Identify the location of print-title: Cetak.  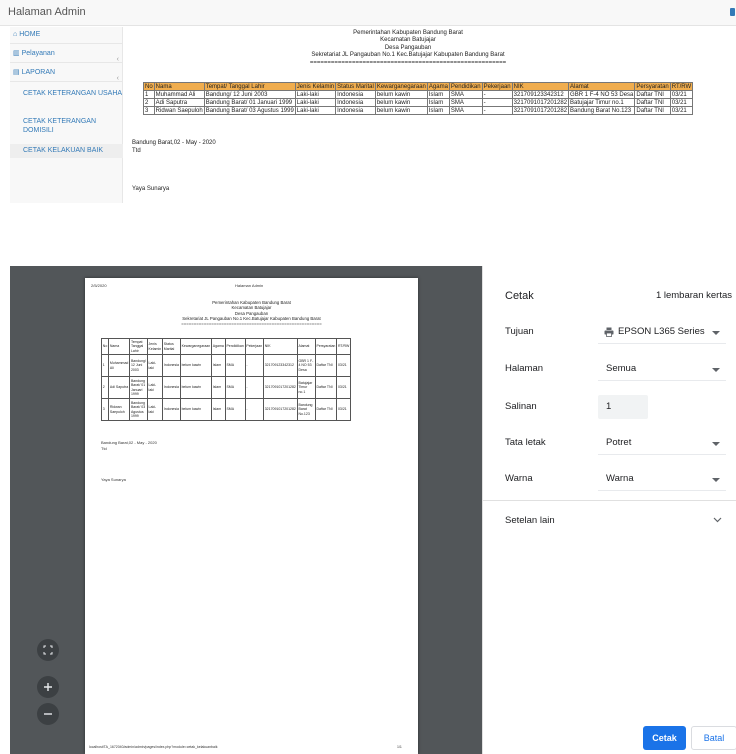
(519, 296).